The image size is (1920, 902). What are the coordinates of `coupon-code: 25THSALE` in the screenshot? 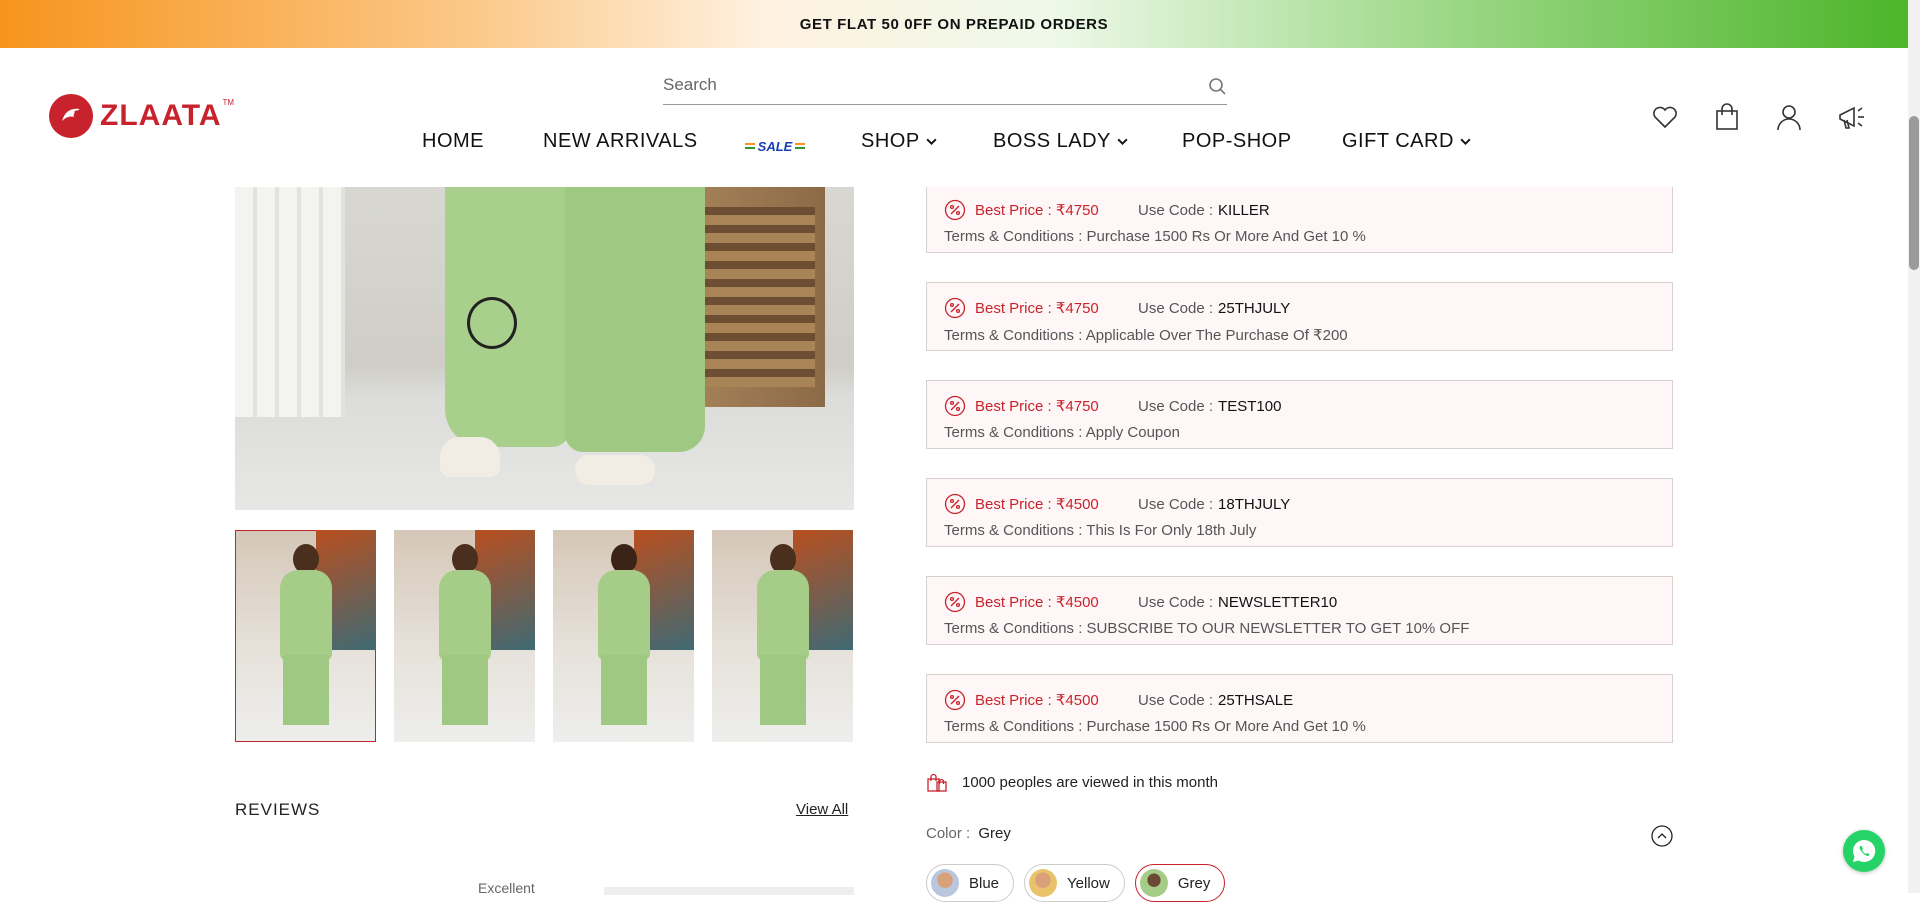 It's located at (1256, 700).